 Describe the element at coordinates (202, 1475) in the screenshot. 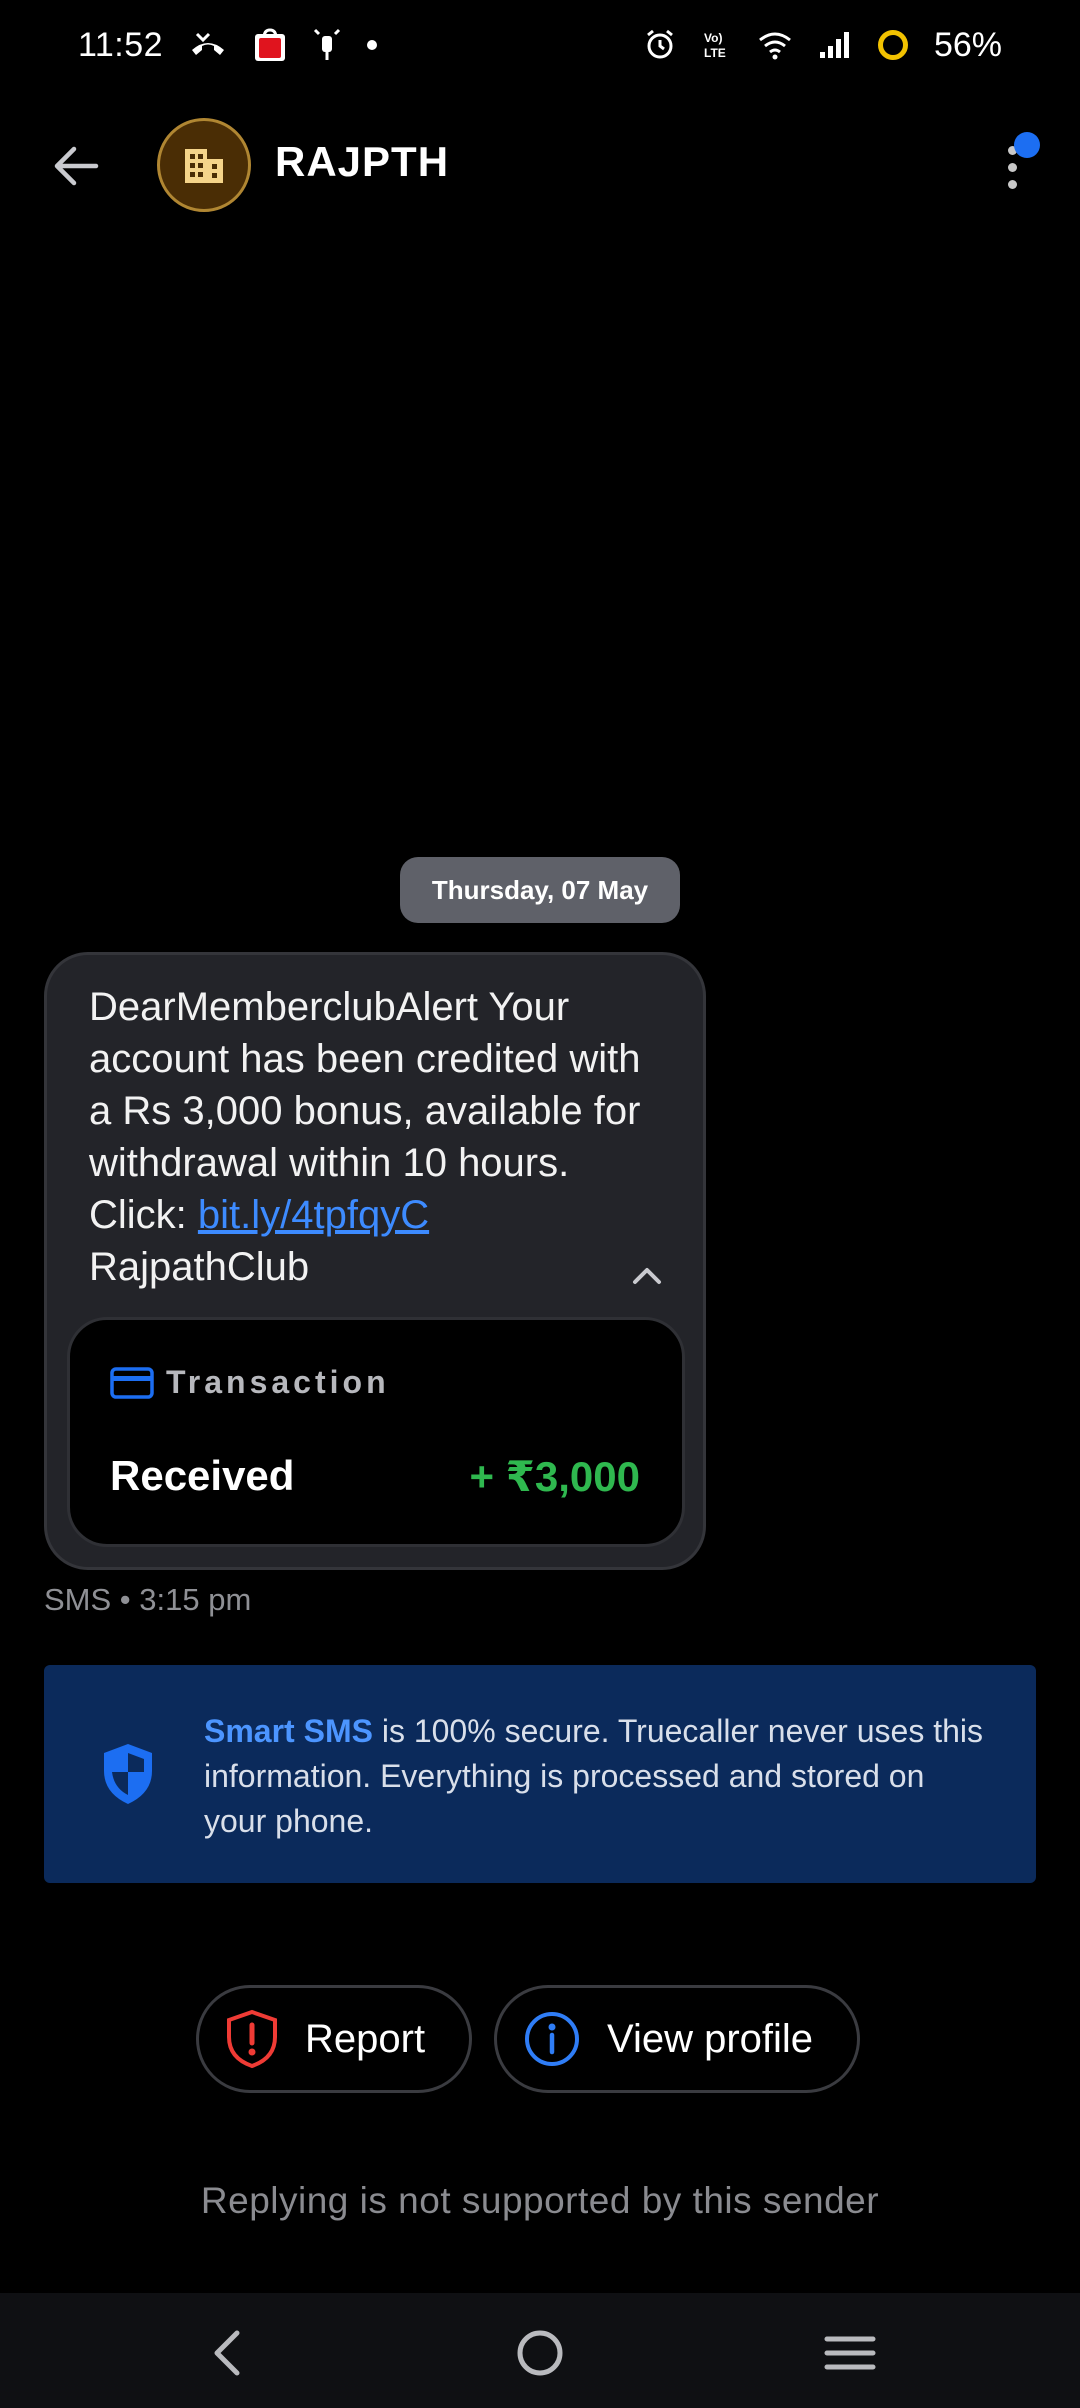

I see `transaction-type: Received` at that location.